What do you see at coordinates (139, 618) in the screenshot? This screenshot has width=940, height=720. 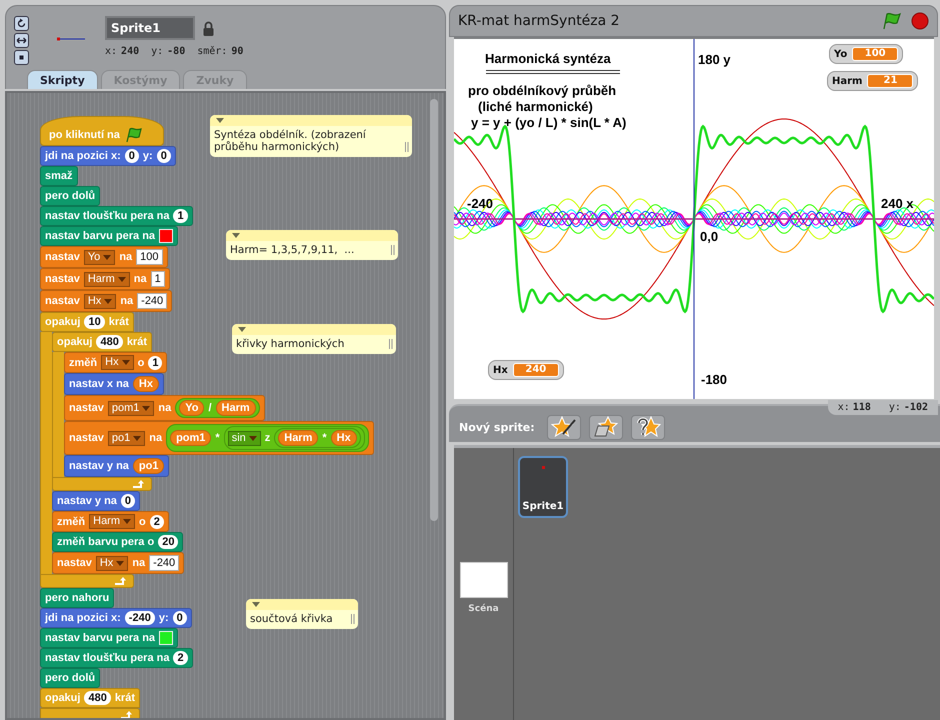 I see `number-input: -240` at bounding box center [139, 618].